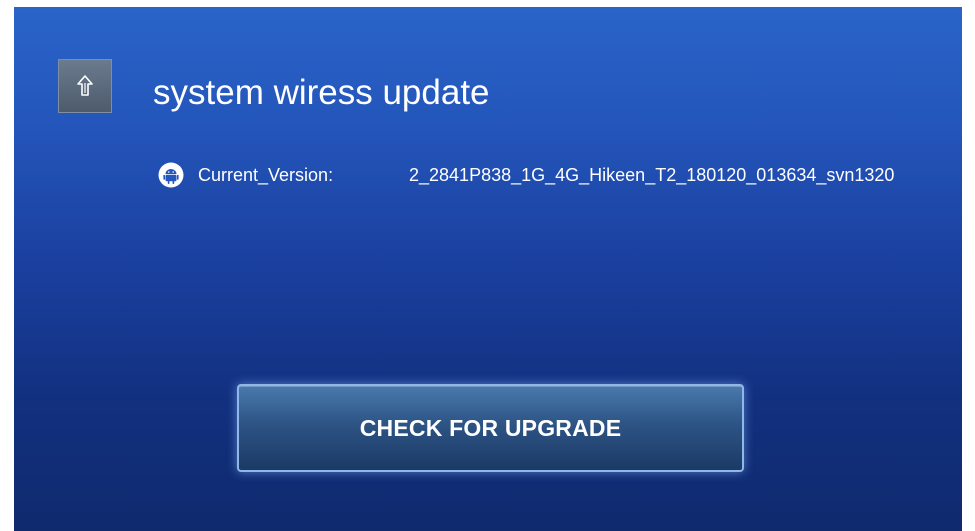  I want to click on upload-arrow-icon, so click(85, 86).